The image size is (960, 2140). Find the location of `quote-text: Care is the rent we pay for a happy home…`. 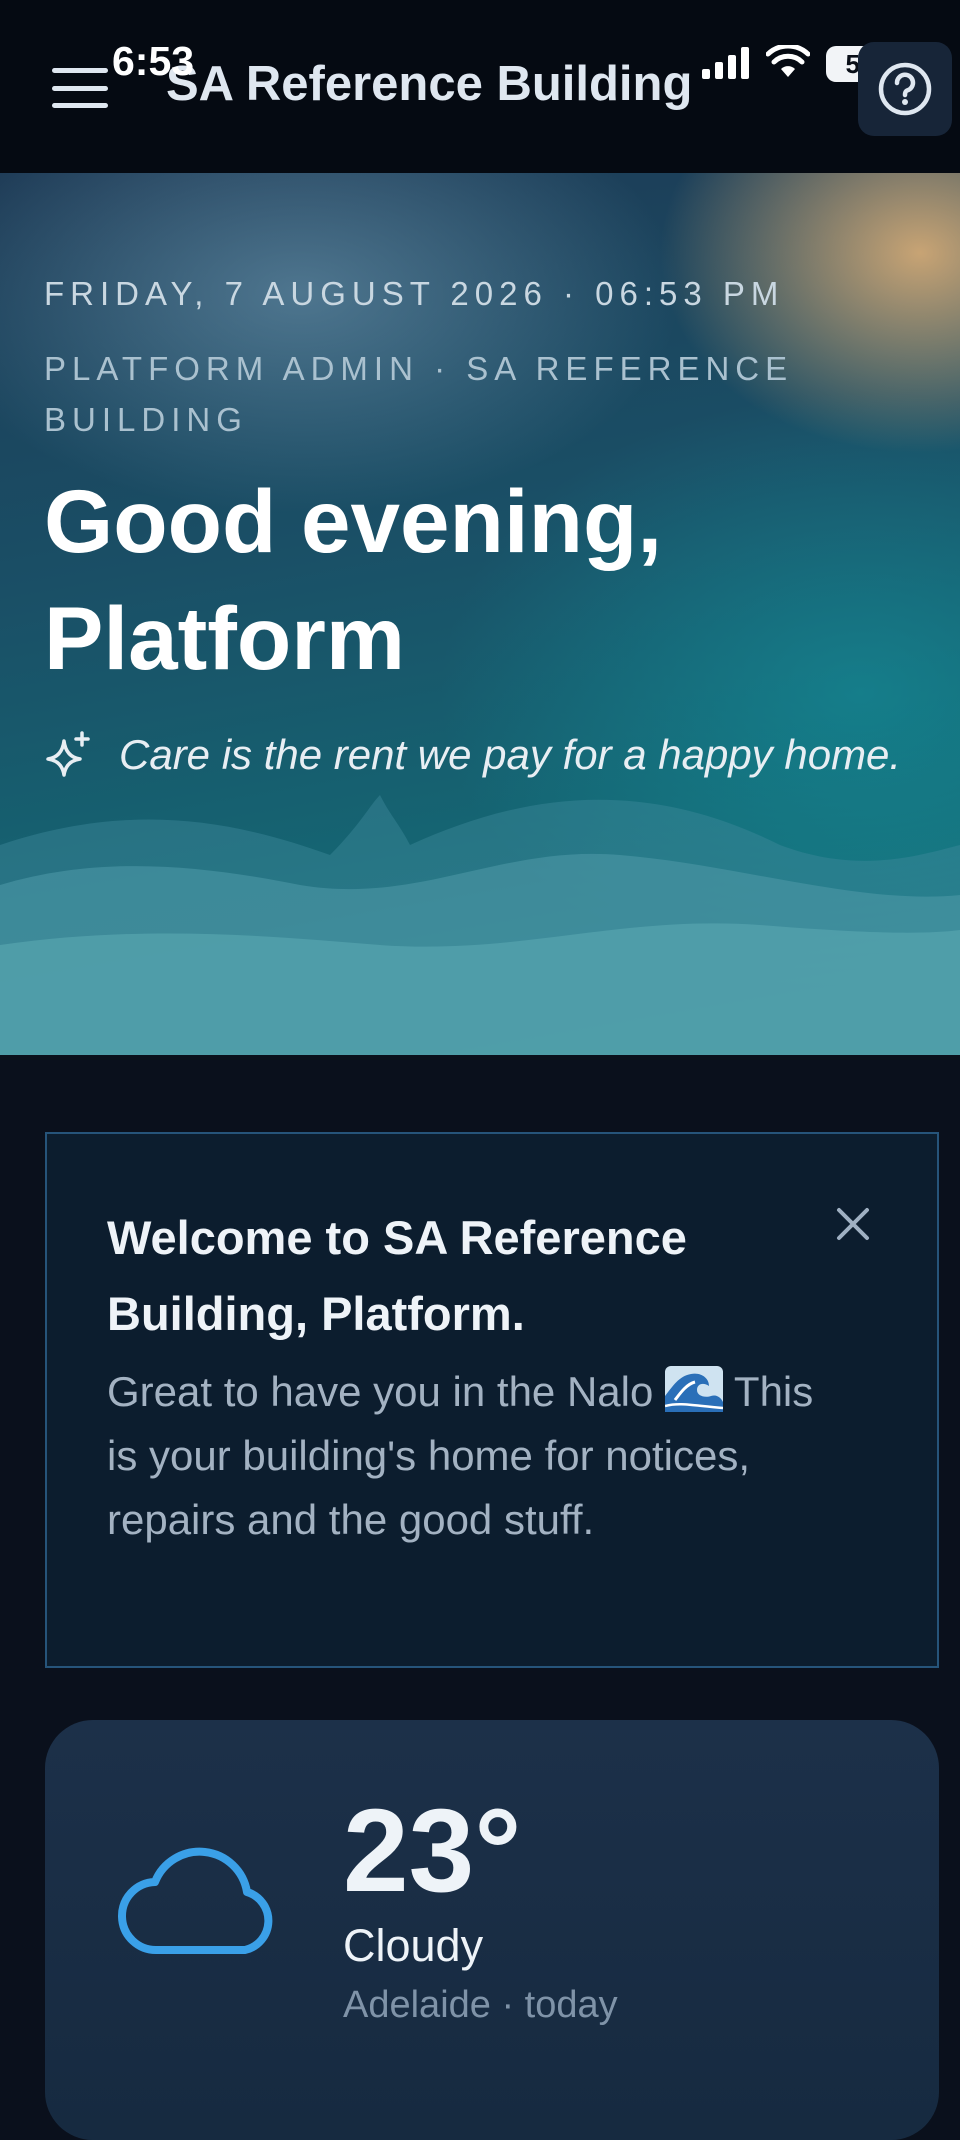

quote-text: Care is the rent we pay for a happy home… is located at coordinates (510, 754).